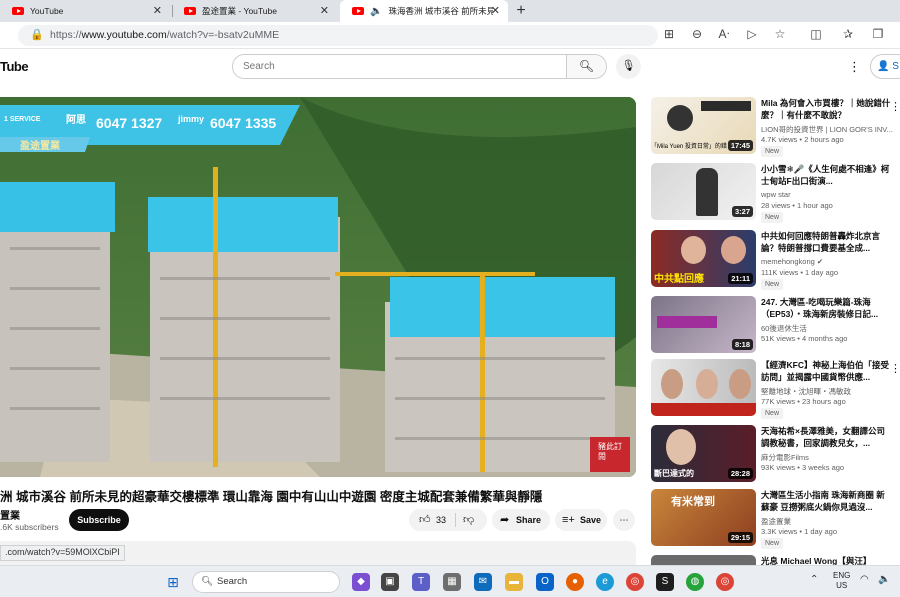 Image resolution: width=900 pixels, height=597 pixels. What do you see at coordinates (780, 34) in the screenshot?
I see `favorite-icon: ☆` at bounding box center [780, 34].